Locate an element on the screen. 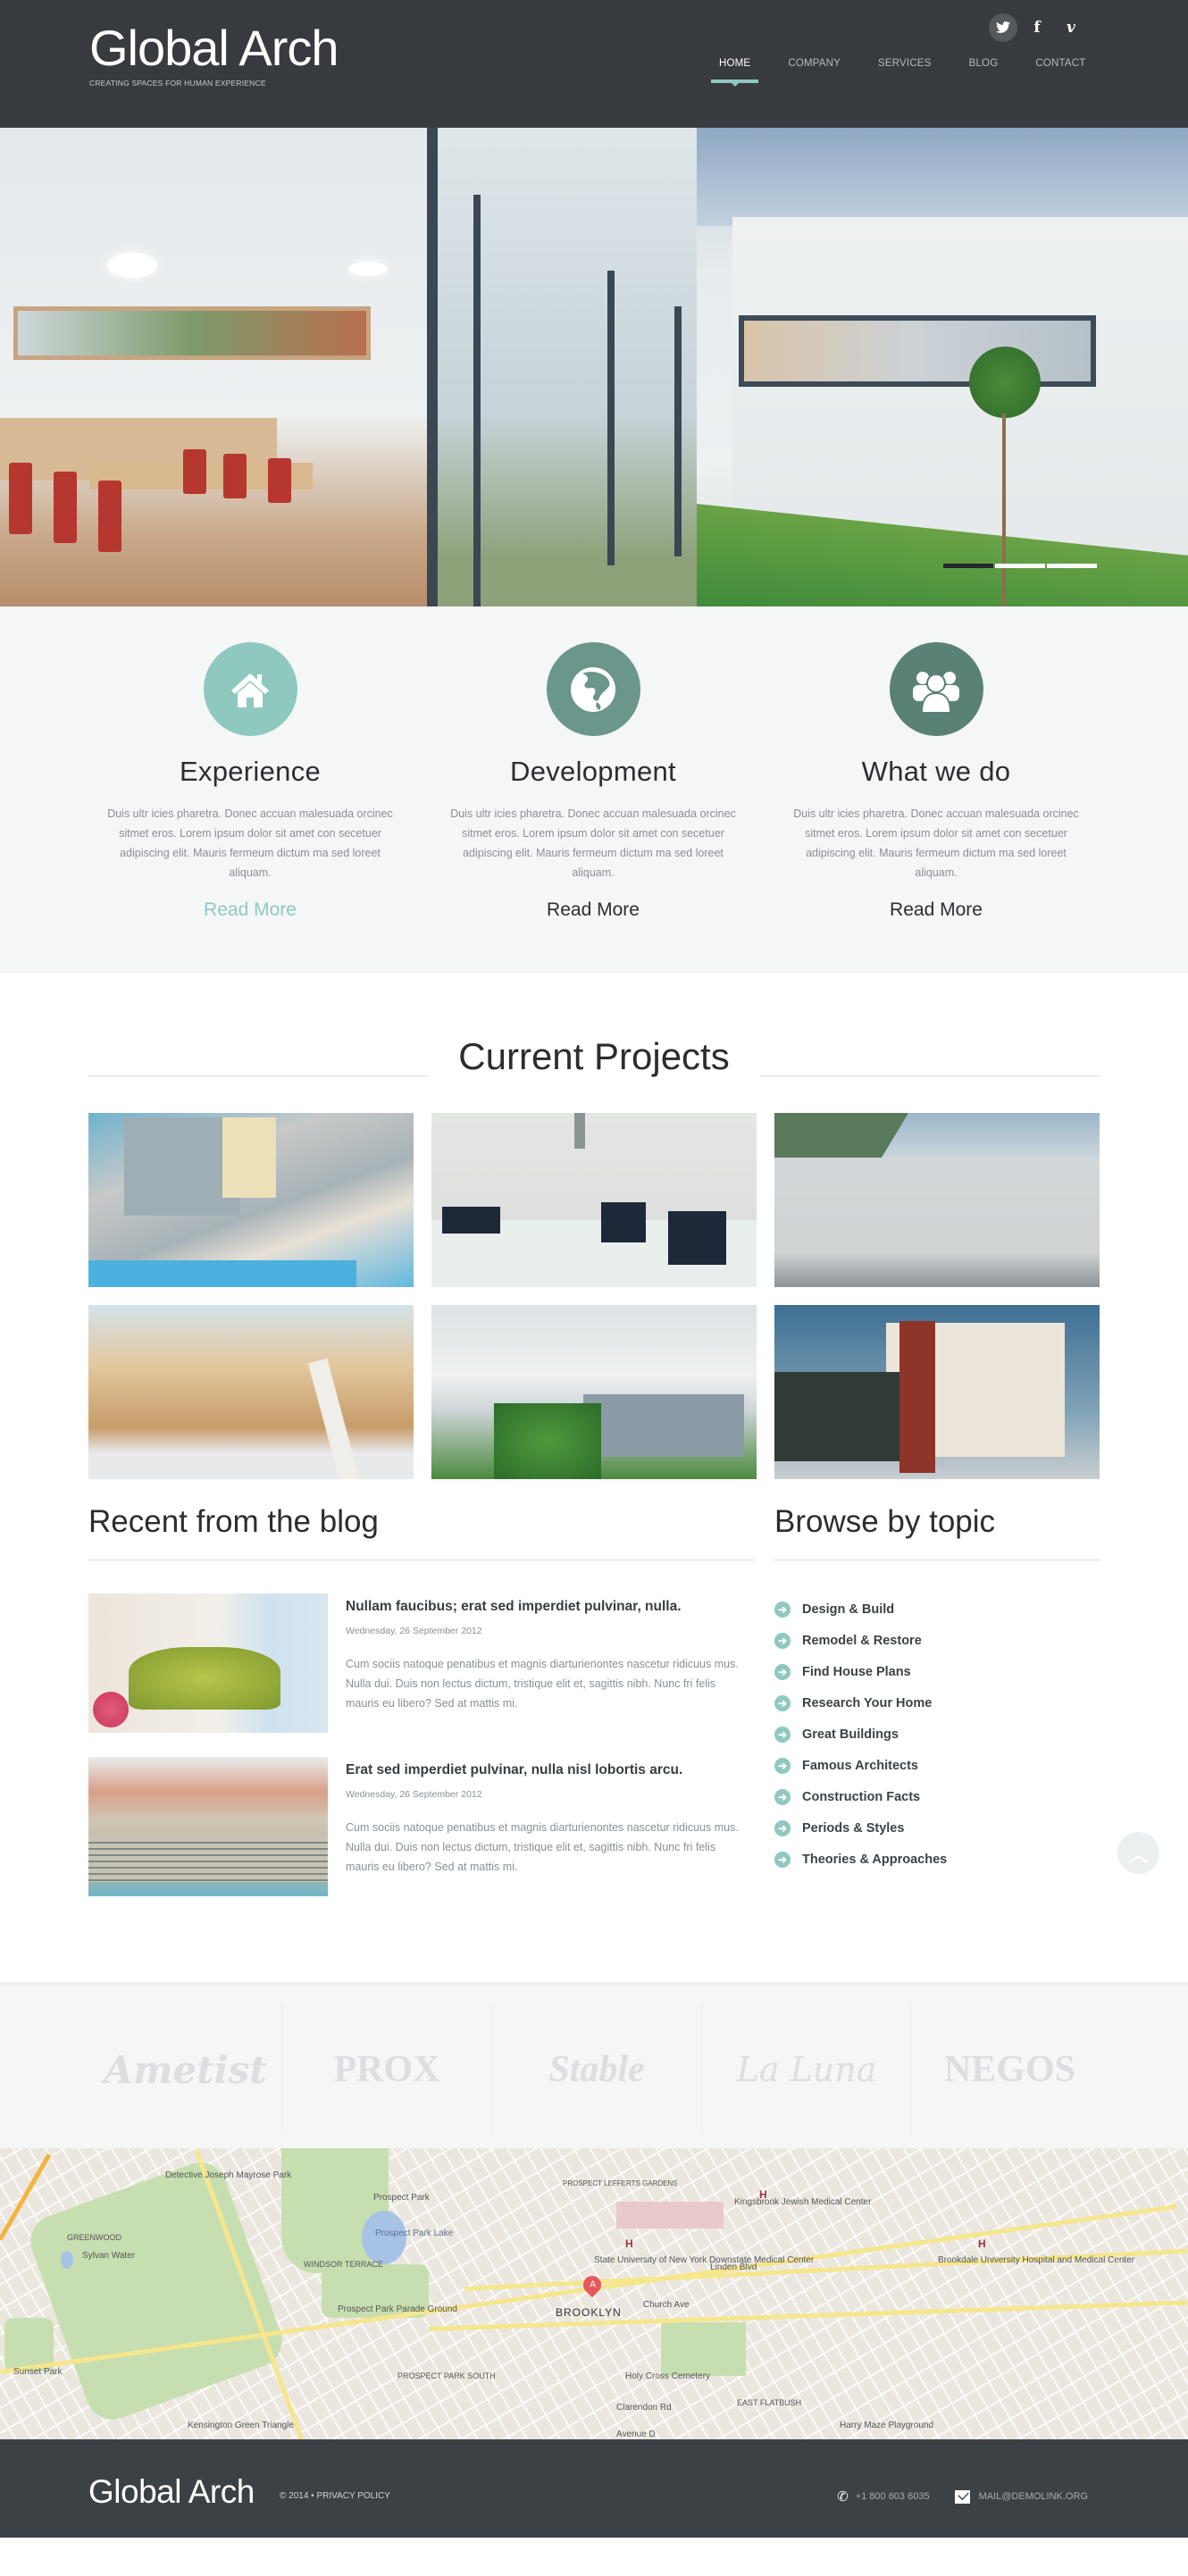 The image size is (1188, 2576). map-marker-label: A is located at coordinates (593, 2285).